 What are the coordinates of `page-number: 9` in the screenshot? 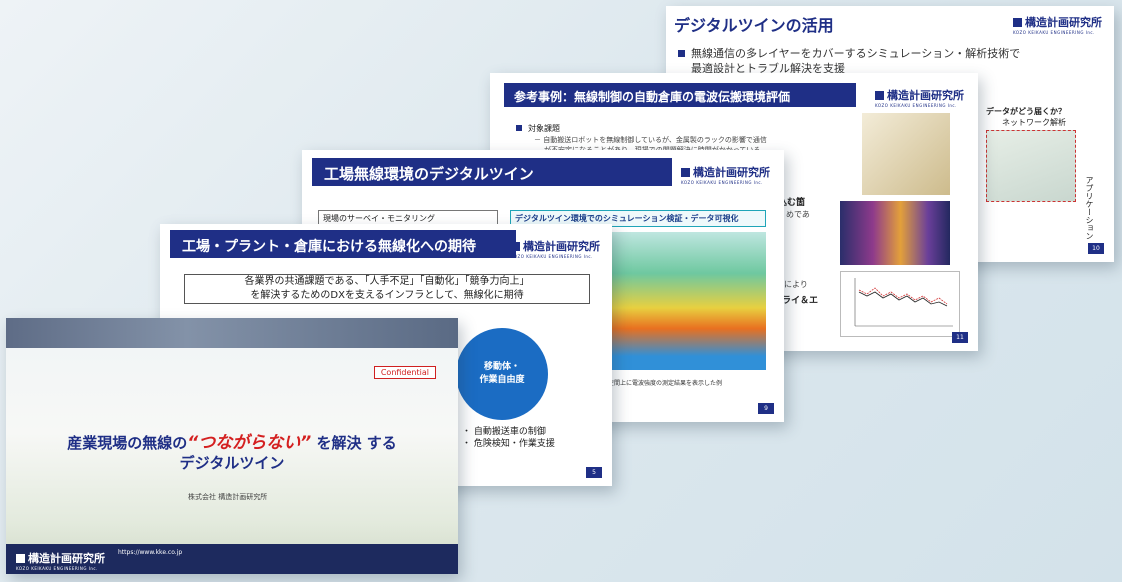 It's located at (766, 408).